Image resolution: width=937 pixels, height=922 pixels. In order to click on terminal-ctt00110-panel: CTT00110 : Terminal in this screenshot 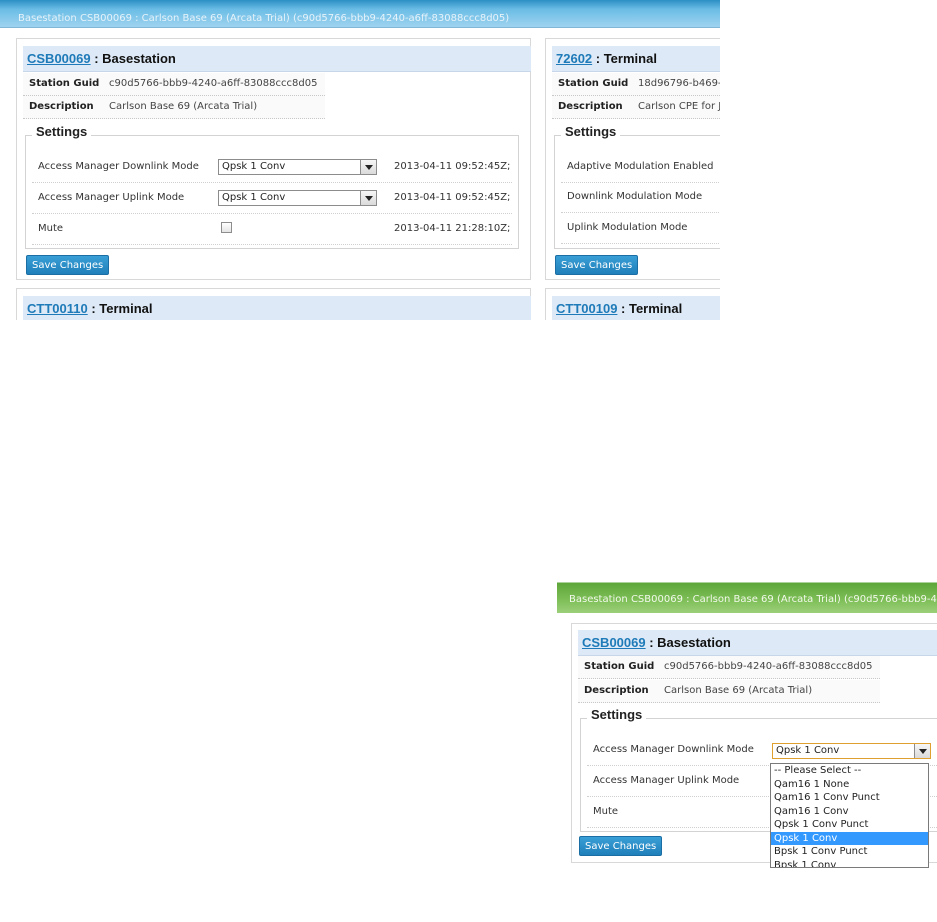, I will do `click(273, 304)`.